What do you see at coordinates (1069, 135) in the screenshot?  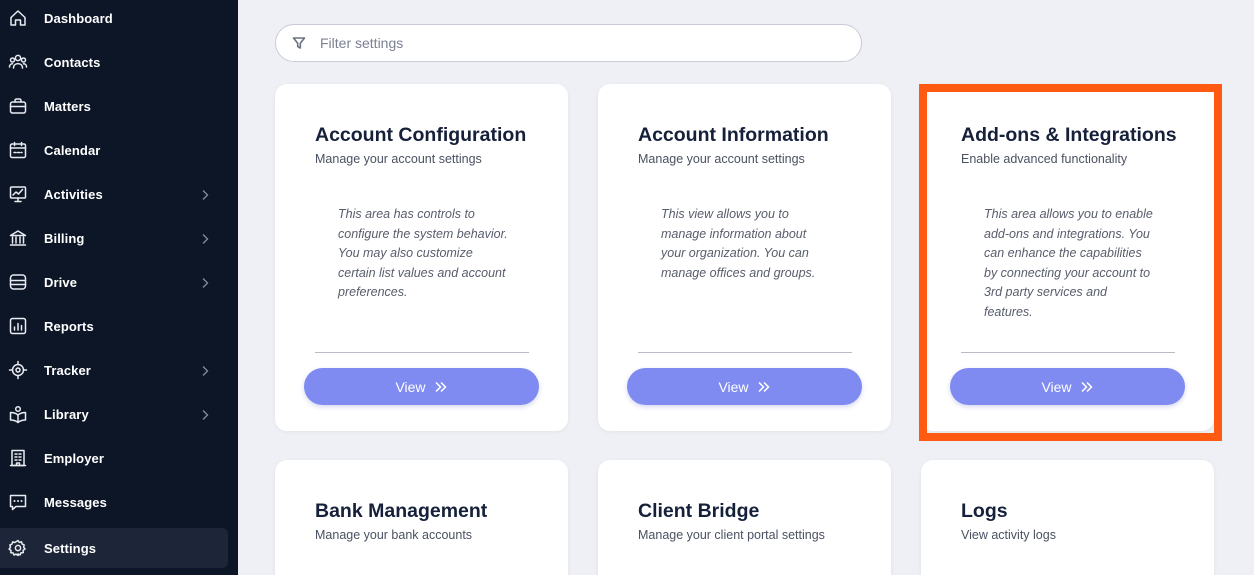 I see `card-title: Add-ons & Integrations` at bounding box center [1069, 135].